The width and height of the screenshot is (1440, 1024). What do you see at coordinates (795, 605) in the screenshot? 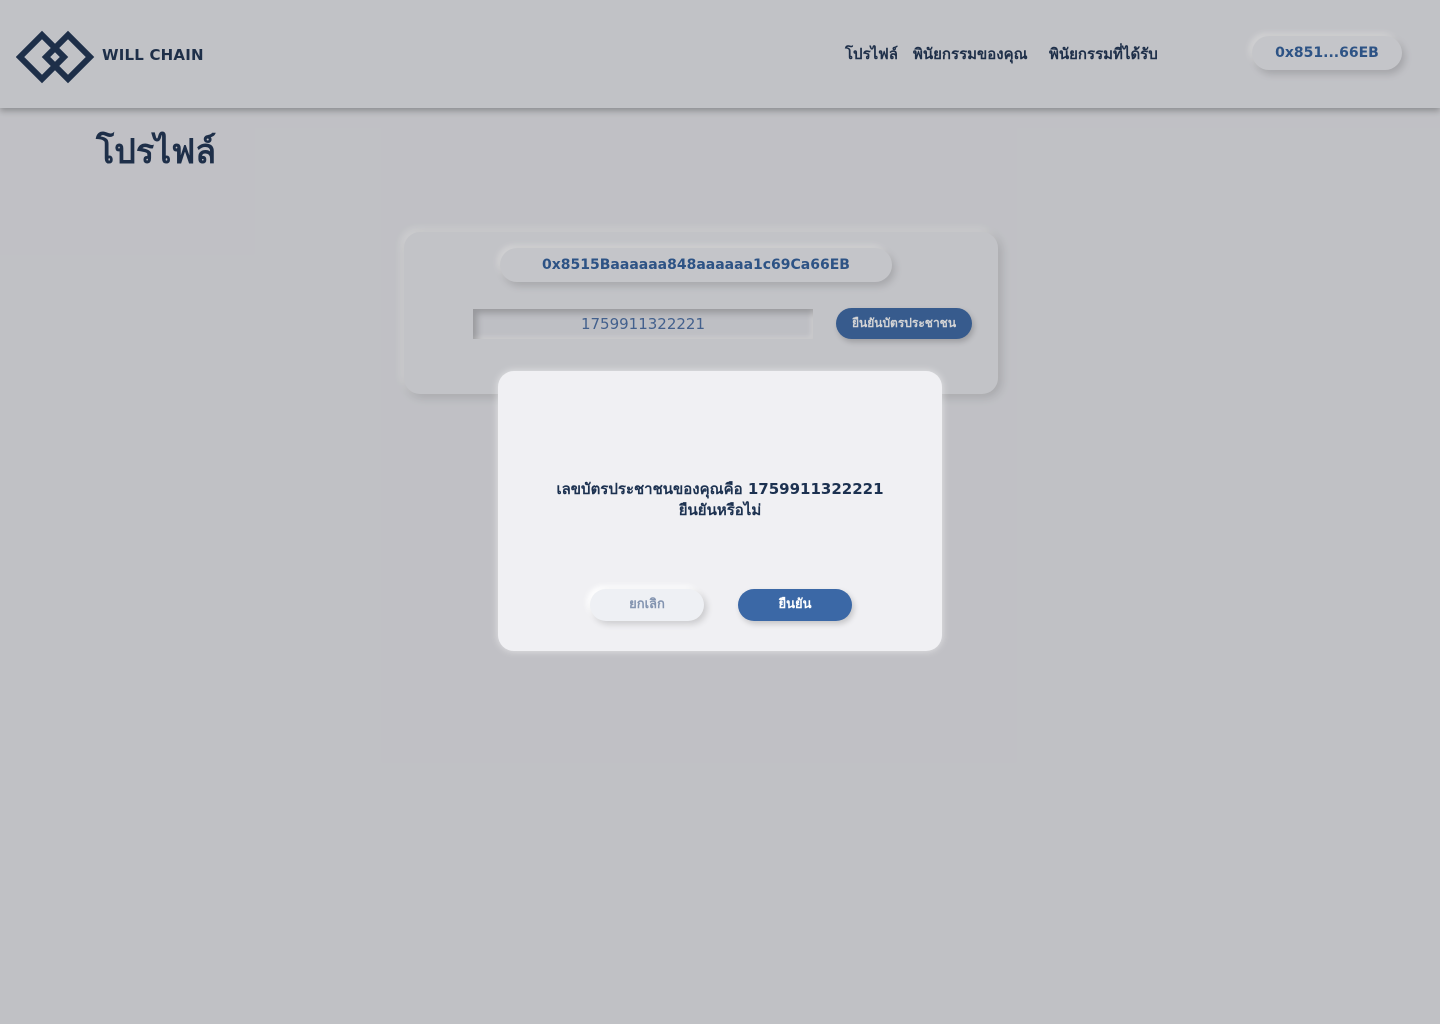
I see `confirm-button: ยืนยัน` at bounding box center [795, 605].